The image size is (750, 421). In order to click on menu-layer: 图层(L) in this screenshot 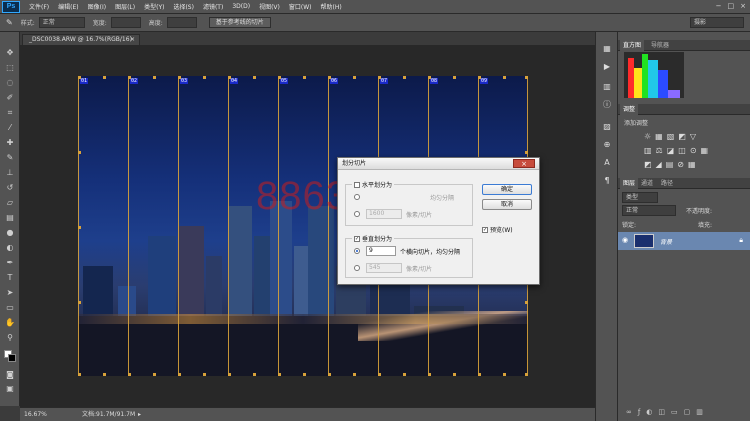, I will do `click(125, 6)`.